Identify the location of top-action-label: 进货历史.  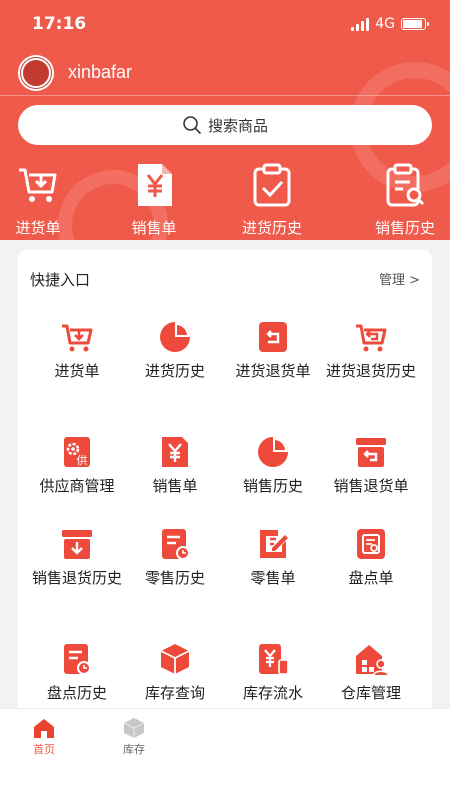
(271, 228).